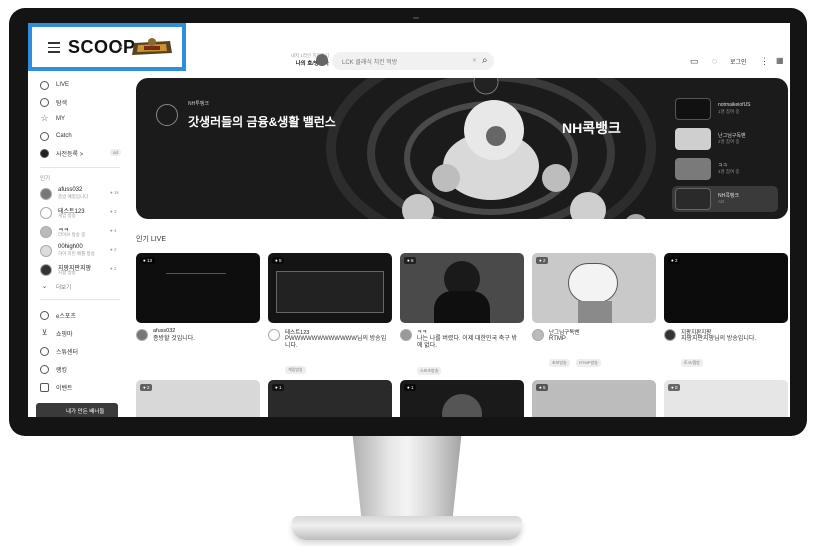  I want to click on more-icon: ⋮, so click(764, 61).